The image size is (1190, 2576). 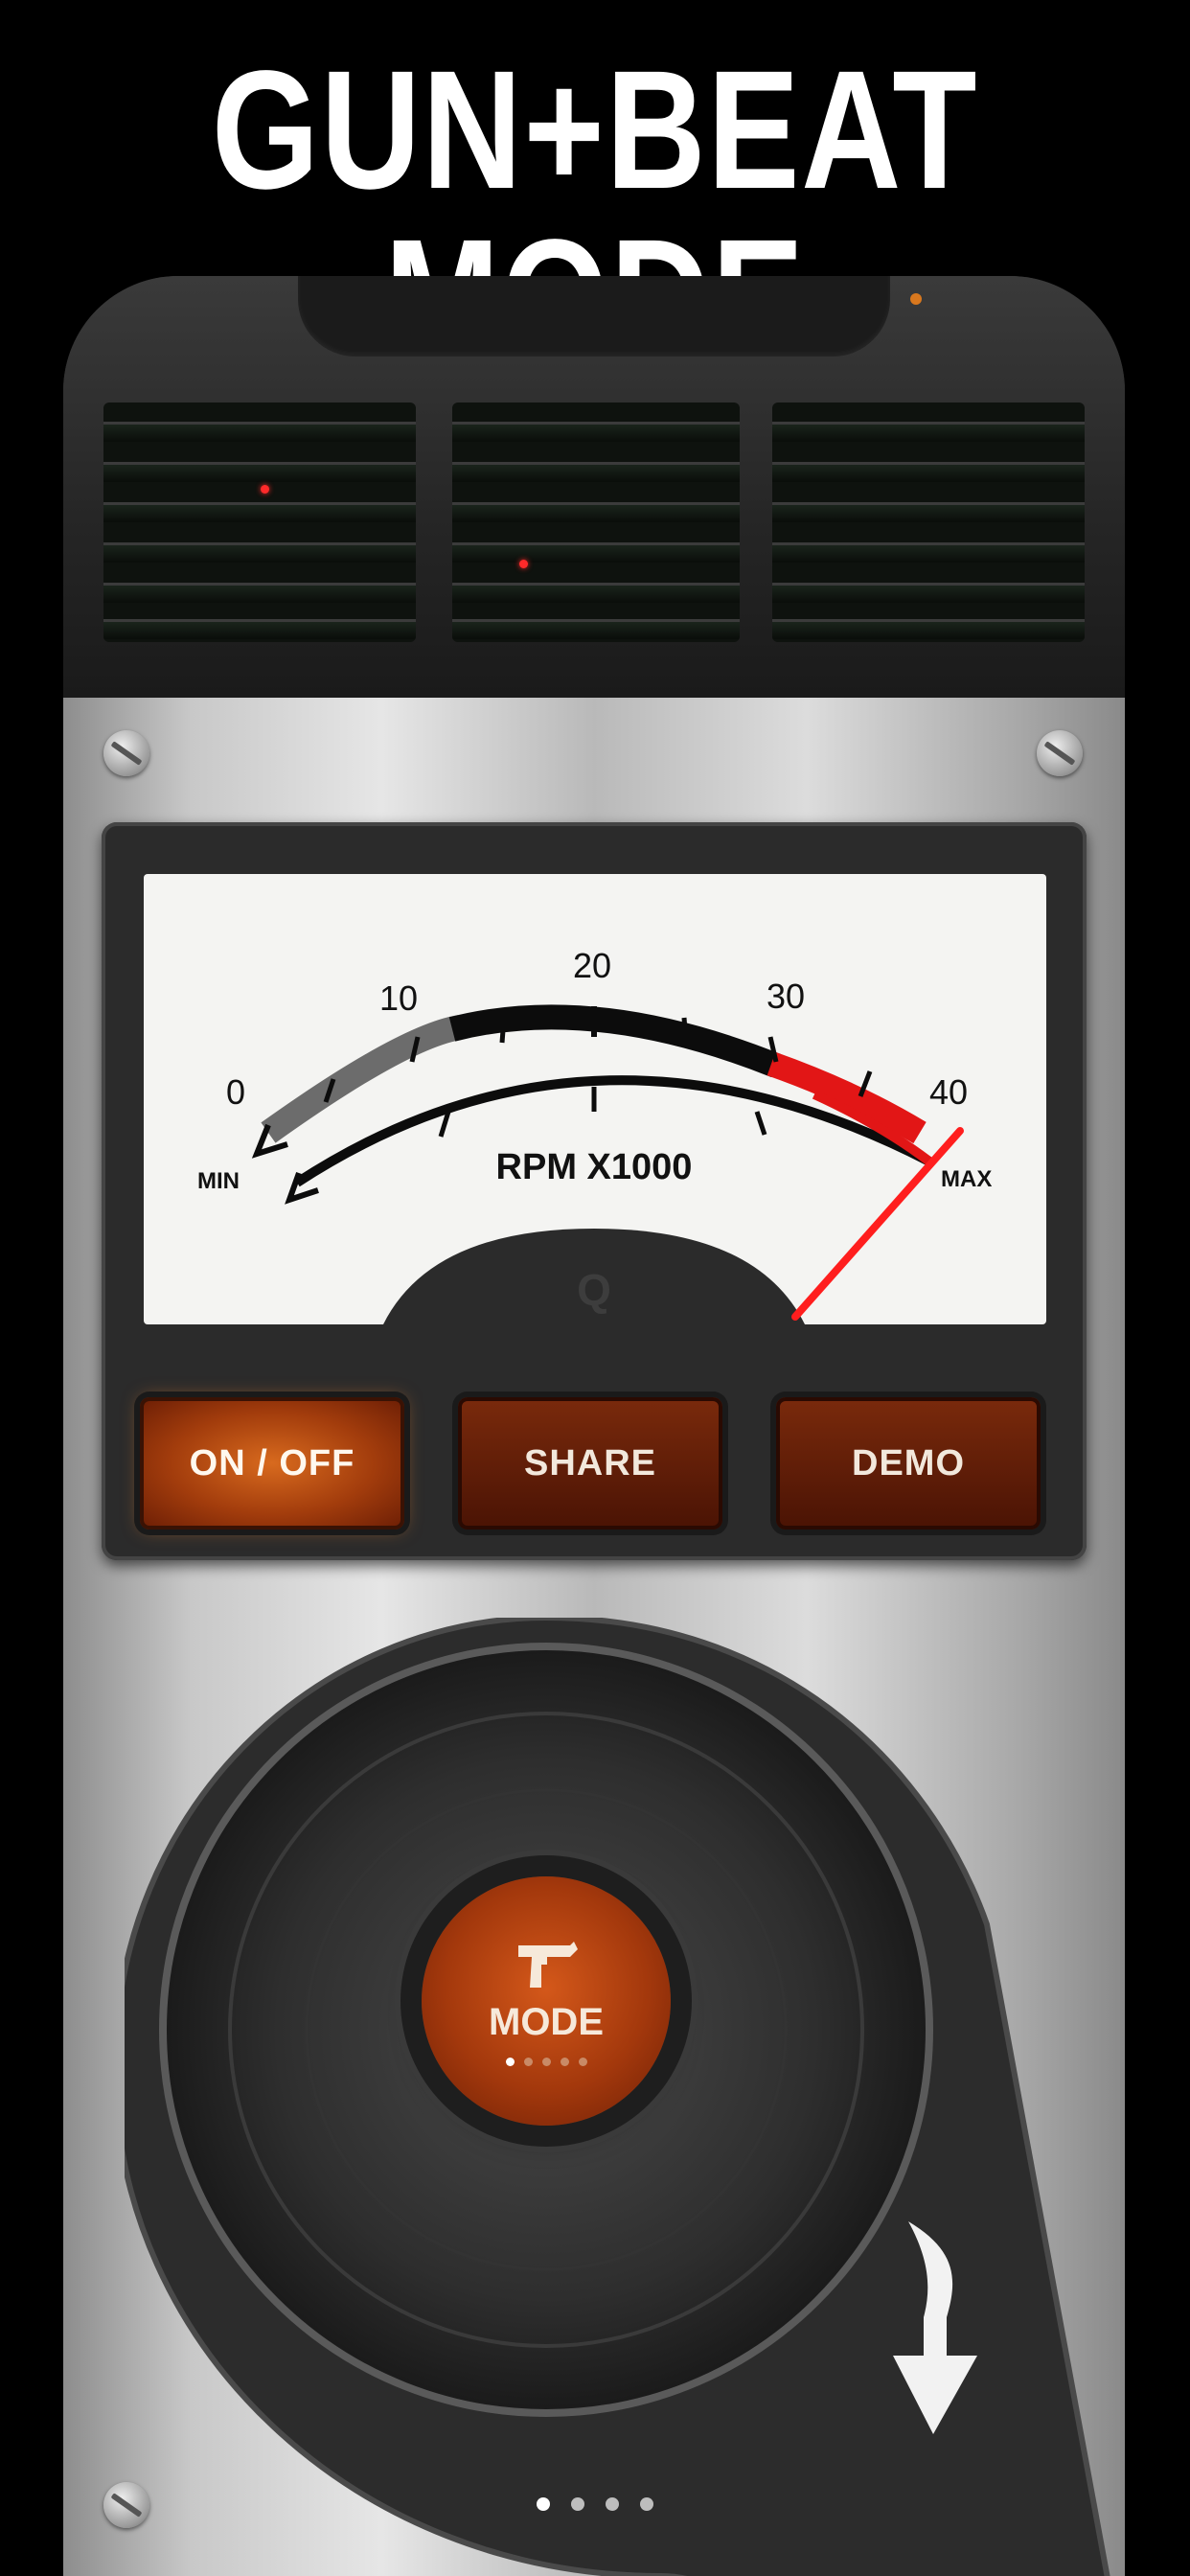 I want to click on max-label: MAX, so click(x=967, y=1179).